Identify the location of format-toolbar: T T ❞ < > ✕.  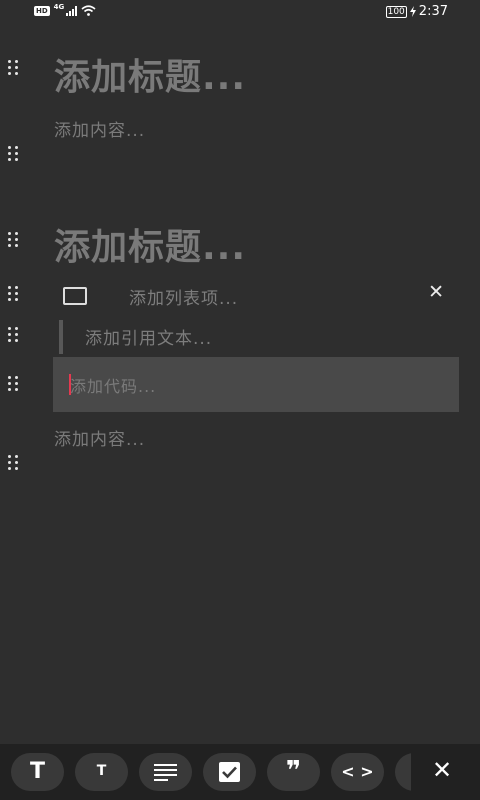
(240, 772).